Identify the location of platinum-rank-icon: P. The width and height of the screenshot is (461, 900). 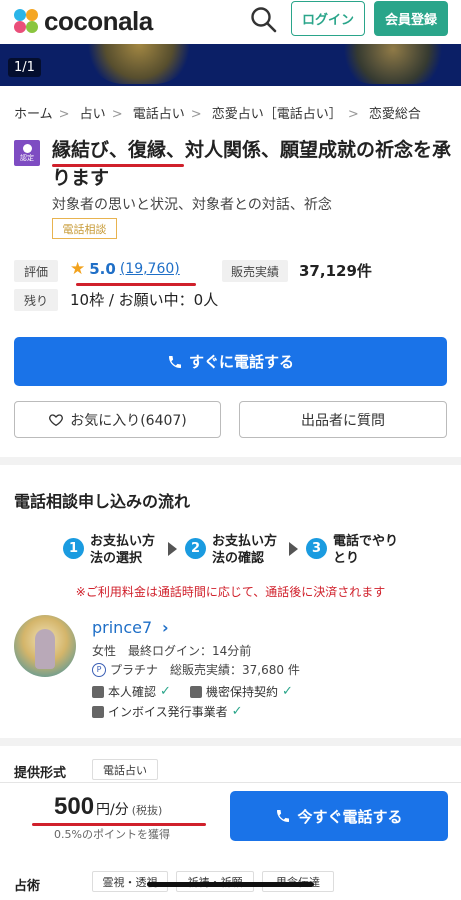
(99, 669).